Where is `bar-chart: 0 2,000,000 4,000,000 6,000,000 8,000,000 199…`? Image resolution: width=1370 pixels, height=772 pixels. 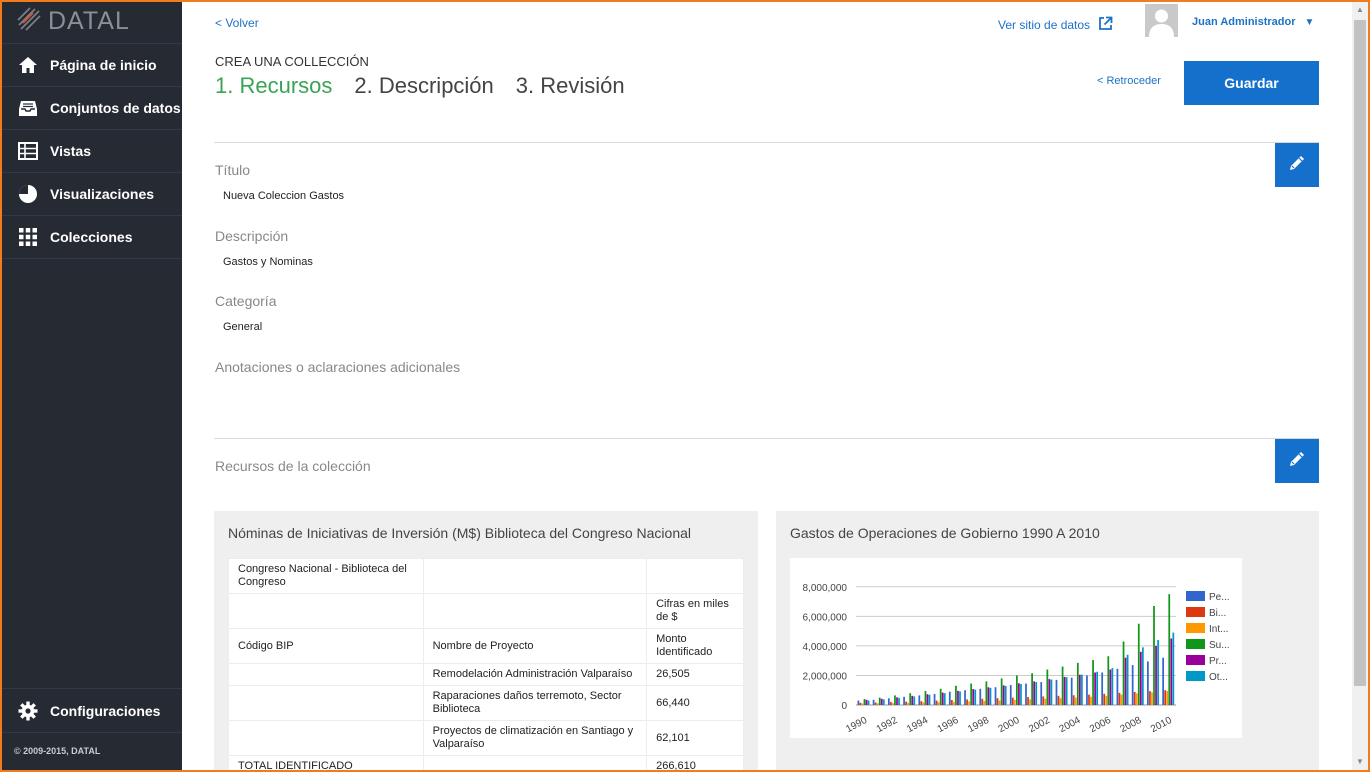 bar-chart: 0 2,000,000 4,000,000 6,000,000 8,000,000 199… is located at coordinates (1016, 659).